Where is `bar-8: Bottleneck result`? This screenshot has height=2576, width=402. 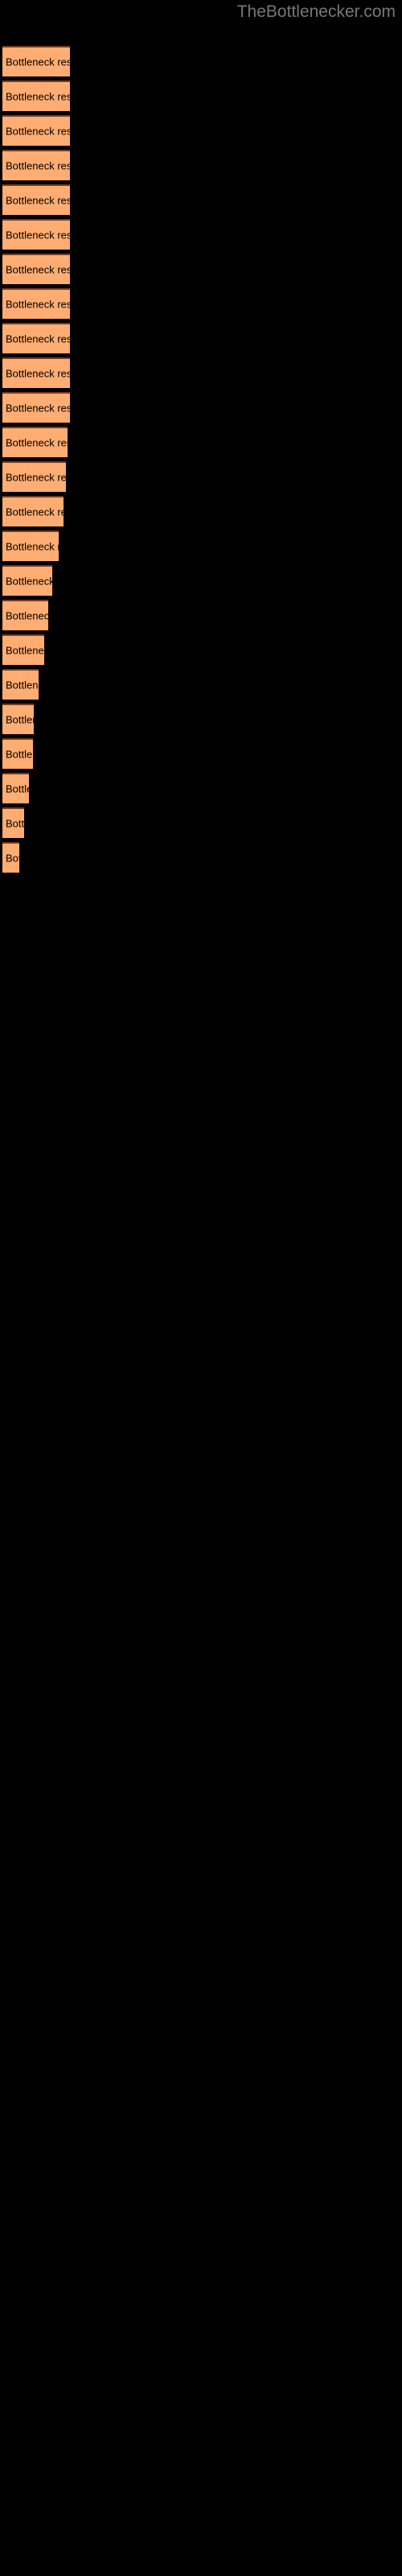 bar-8: Bottleneck result is located at coordinates (36, 303).